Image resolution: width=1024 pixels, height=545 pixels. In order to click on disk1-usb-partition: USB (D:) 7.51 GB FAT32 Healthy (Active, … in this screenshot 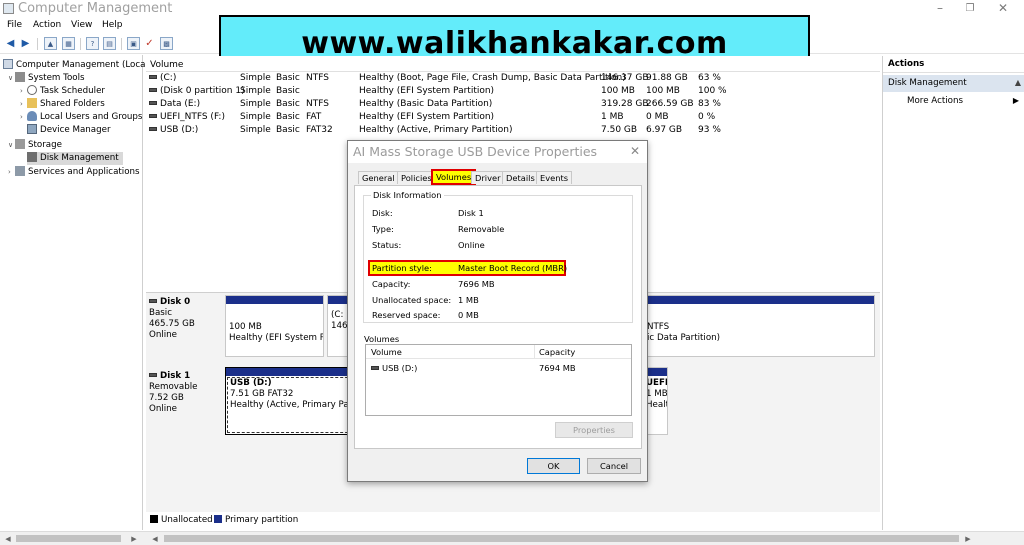, I will do `click(290, 401)`.